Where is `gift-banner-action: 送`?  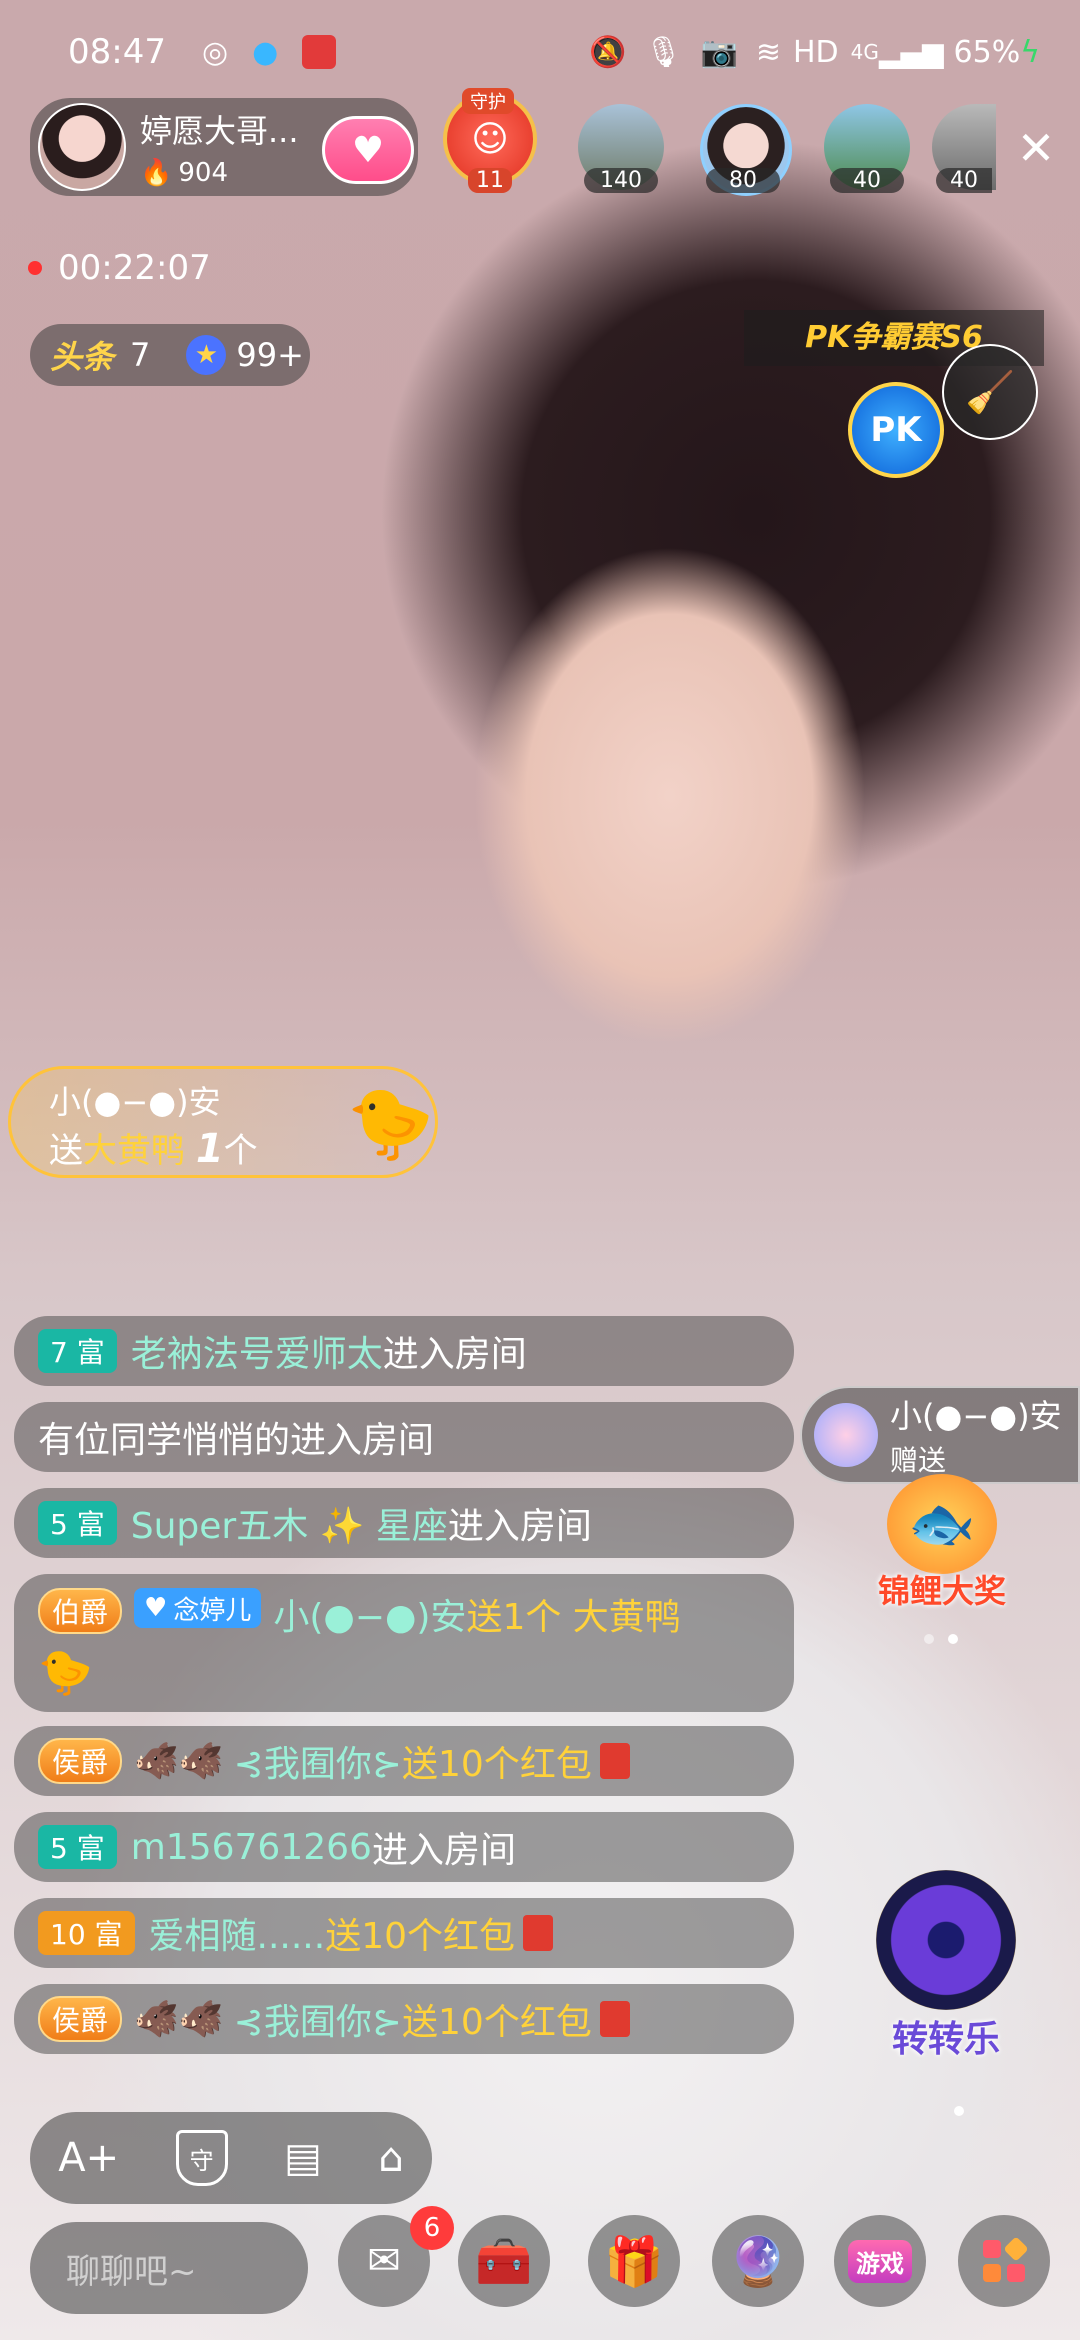 gift-banner-action: 送 is located at coordinates (66, 1151).